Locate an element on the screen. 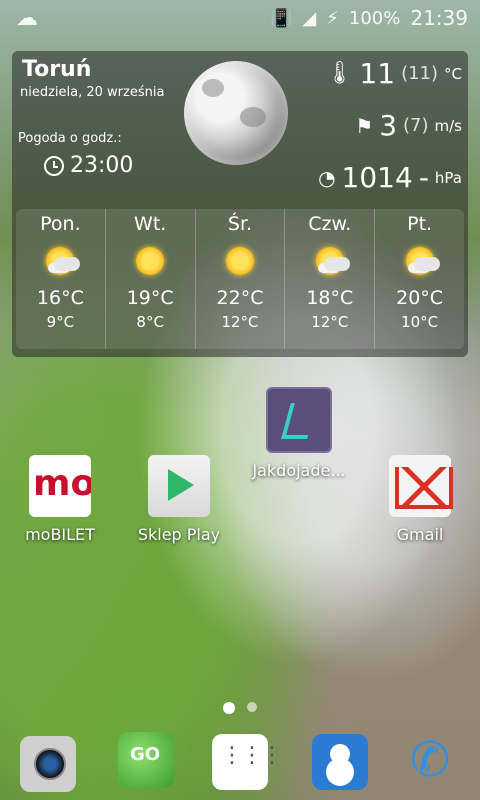 Image resolution: width=480 pixels, height=800 pixels. windsock-icon: ⚑ is located at coordinates (364, 125).